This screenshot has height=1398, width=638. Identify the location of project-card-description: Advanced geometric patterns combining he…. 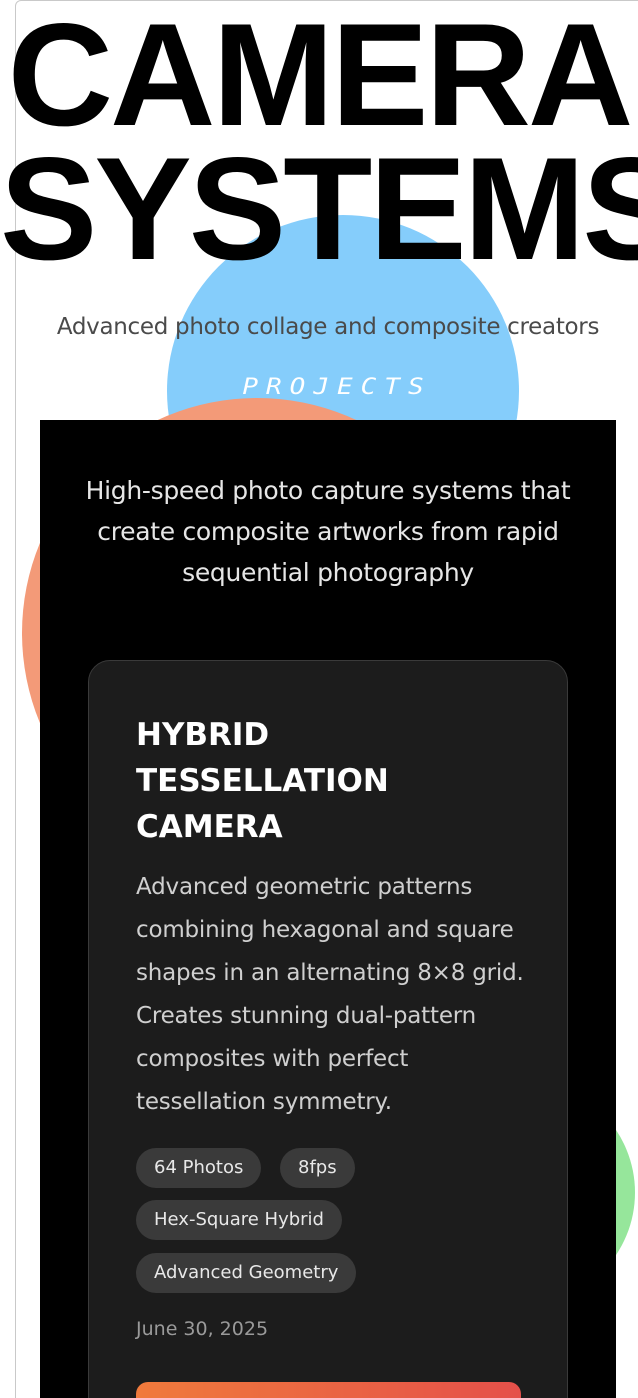
(330, 994).